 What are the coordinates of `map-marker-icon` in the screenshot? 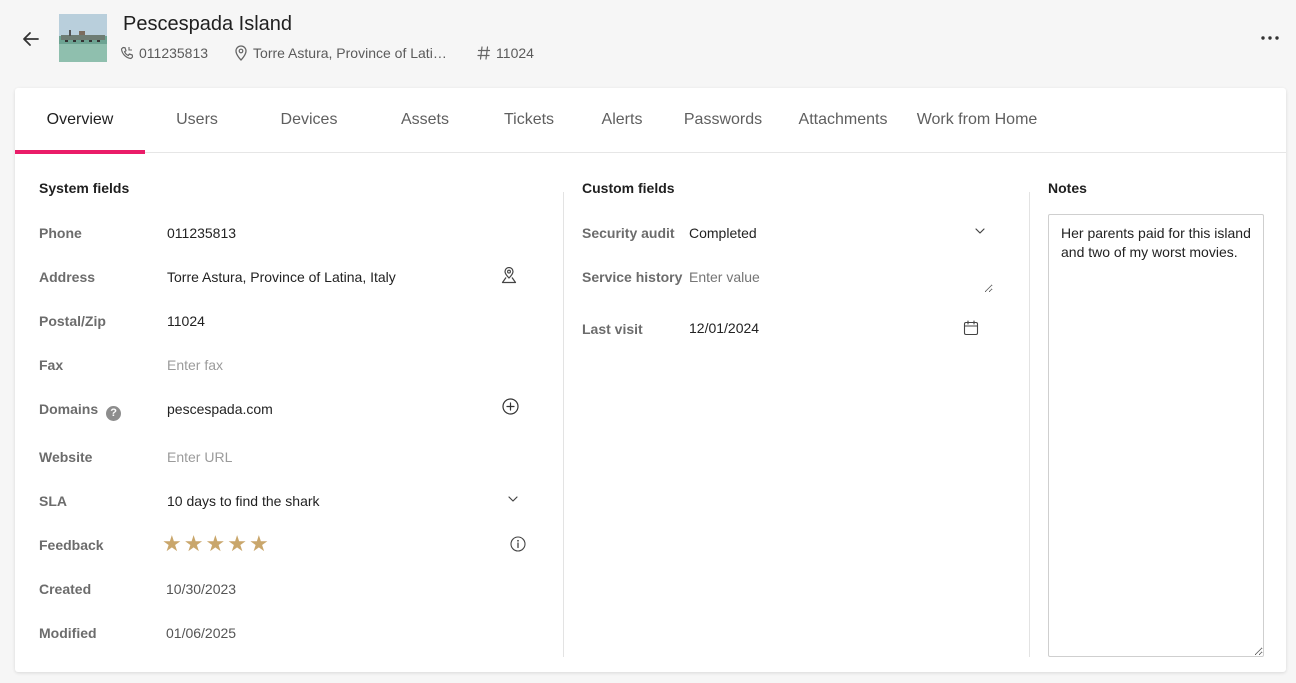 It's located at (509, 274).